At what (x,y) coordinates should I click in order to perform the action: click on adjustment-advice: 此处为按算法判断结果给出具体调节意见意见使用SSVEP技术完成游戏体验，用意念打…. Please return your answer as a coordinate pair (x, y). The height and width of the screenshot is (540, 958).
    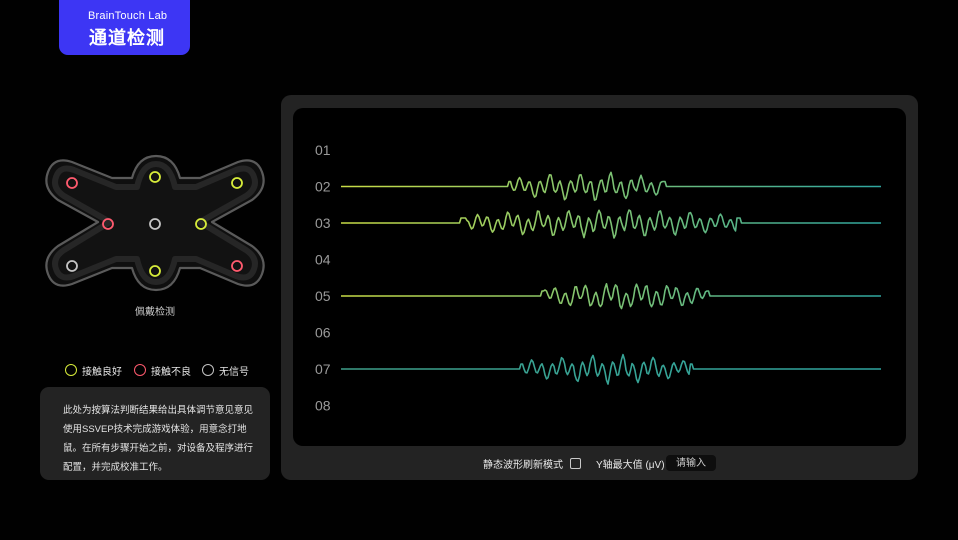
    Looking at the image, I should click on (155, 433).